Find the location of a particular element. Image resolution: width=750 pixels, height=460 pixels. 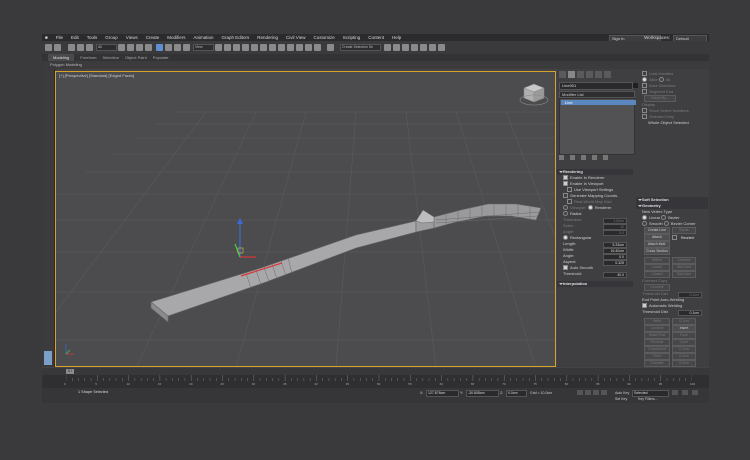

rendered-frame-window-icon is located at coordinates (414, 47).